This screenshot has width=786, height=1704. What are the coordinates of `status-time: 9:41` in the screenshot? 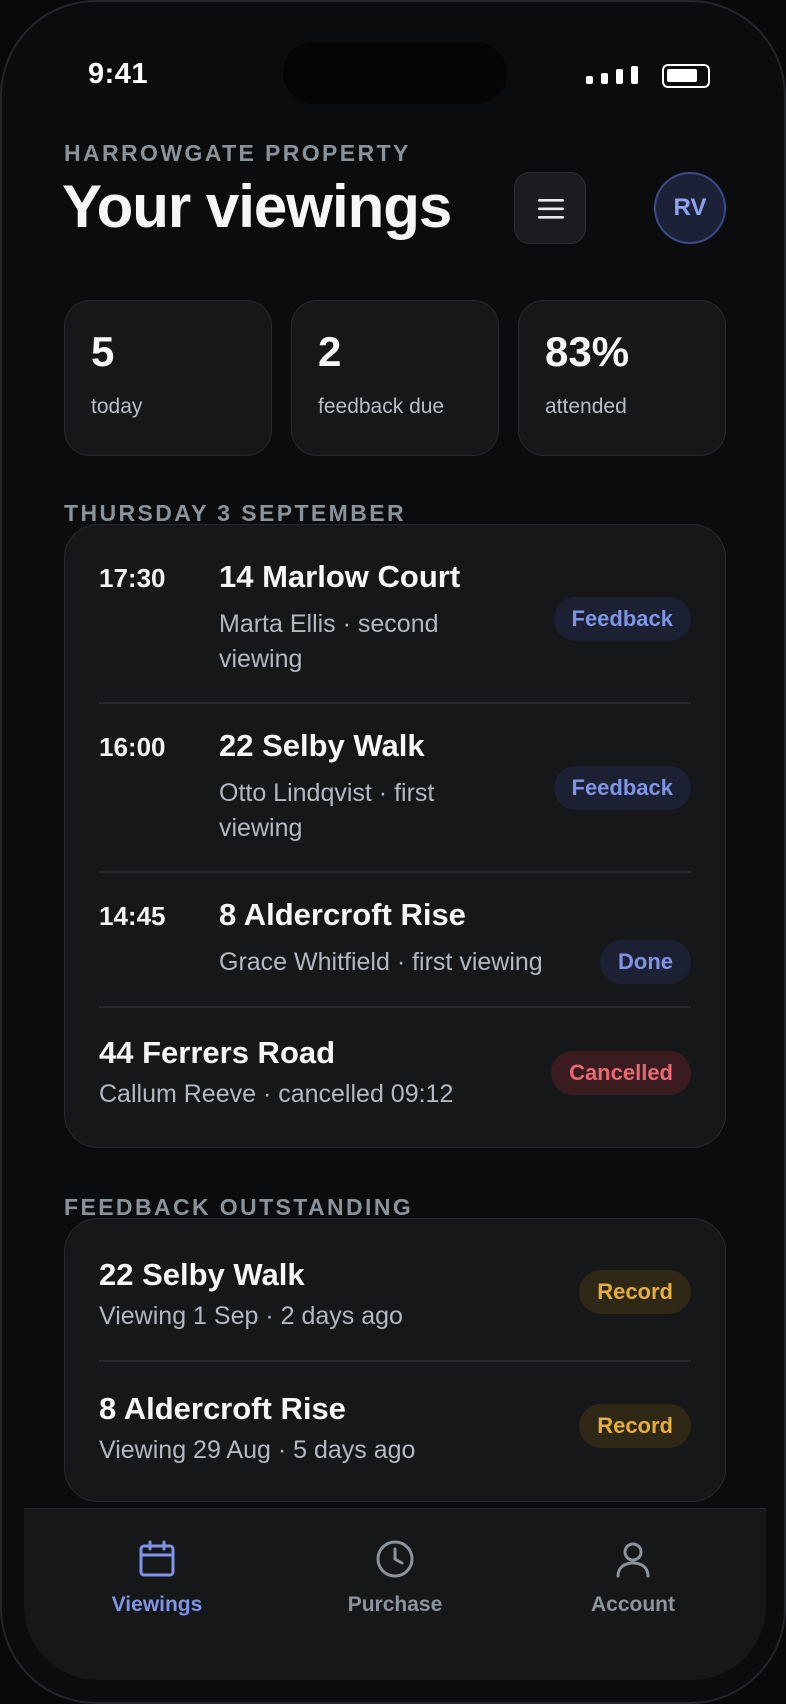 It's located at (118, 74).